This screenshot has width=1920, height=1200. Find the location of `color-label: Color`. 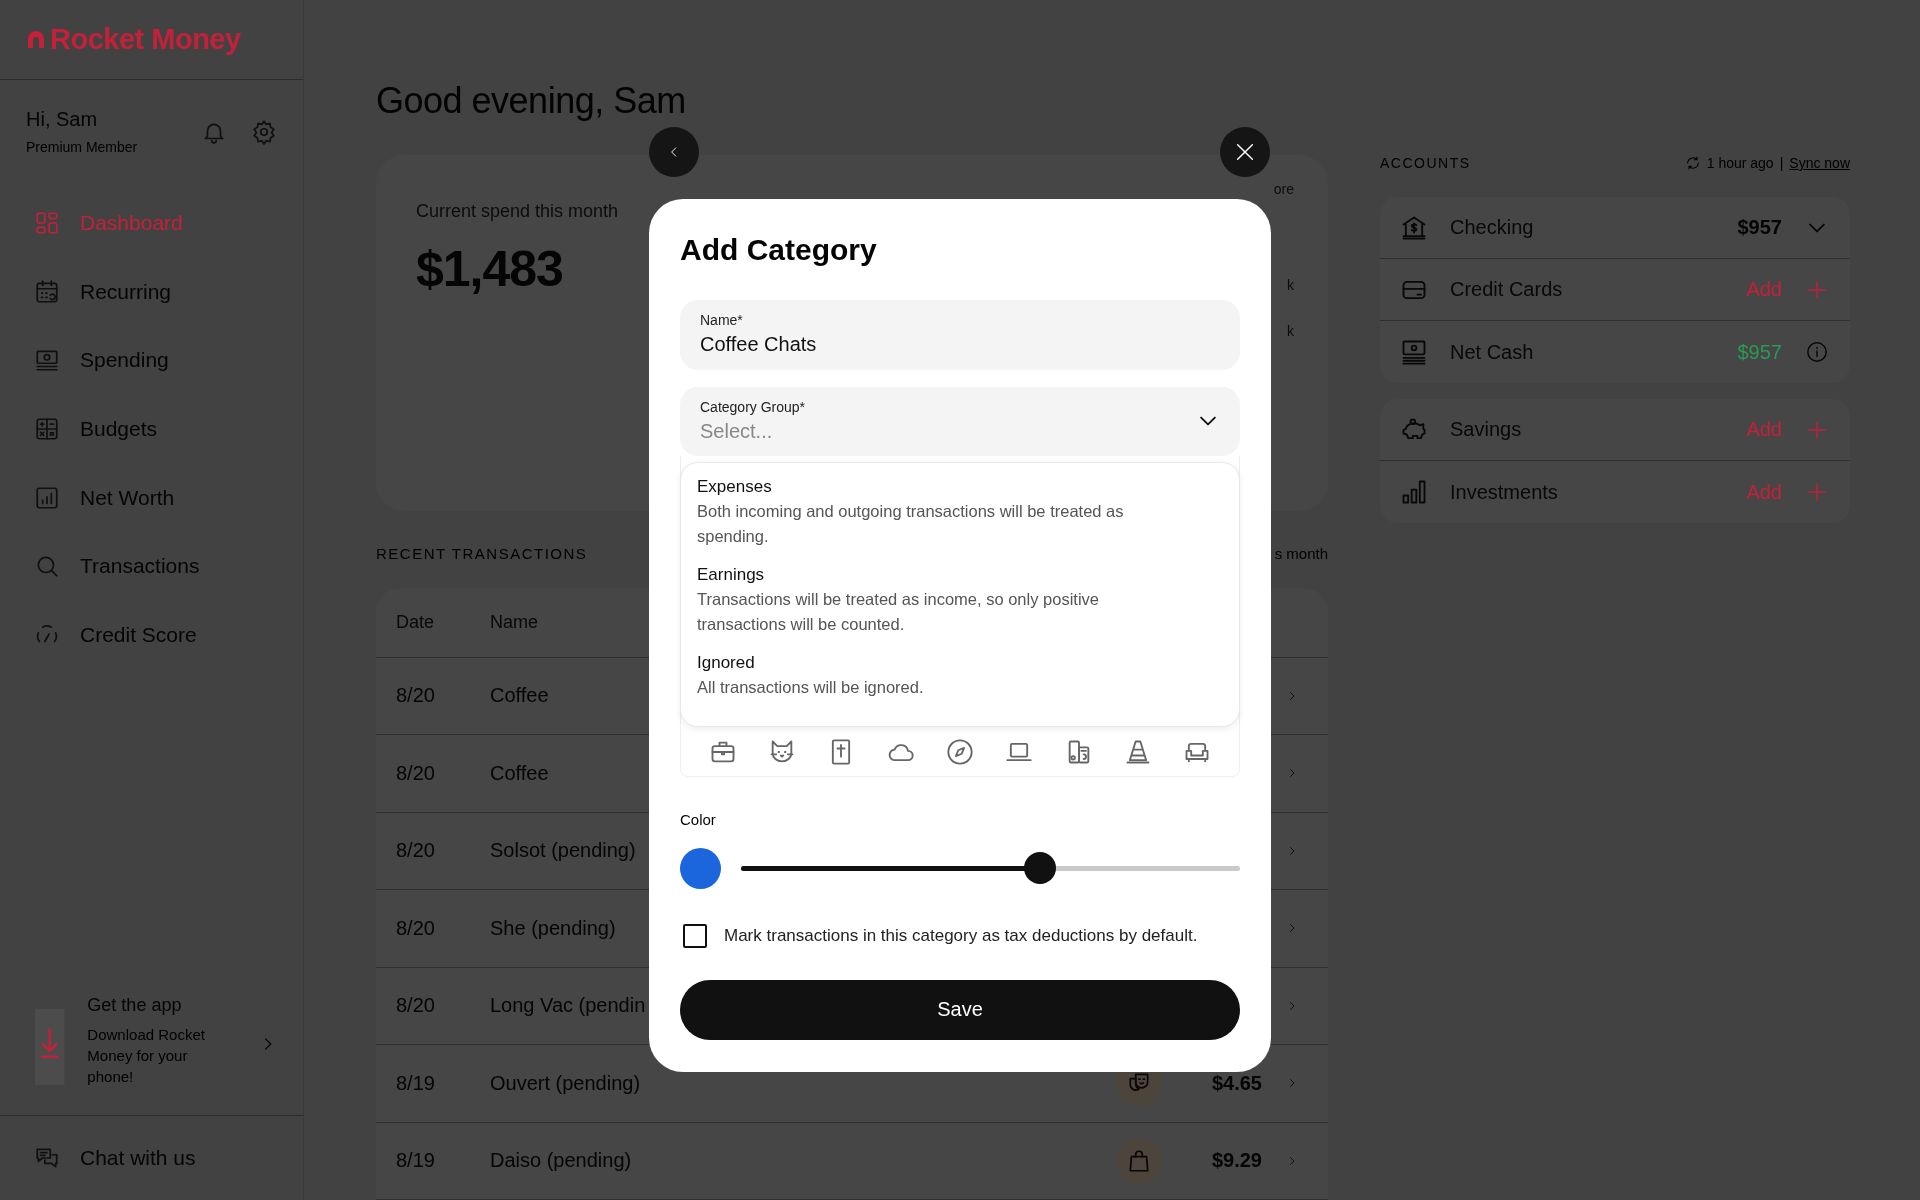

color-label: Color is located at coordinates (698, 819).